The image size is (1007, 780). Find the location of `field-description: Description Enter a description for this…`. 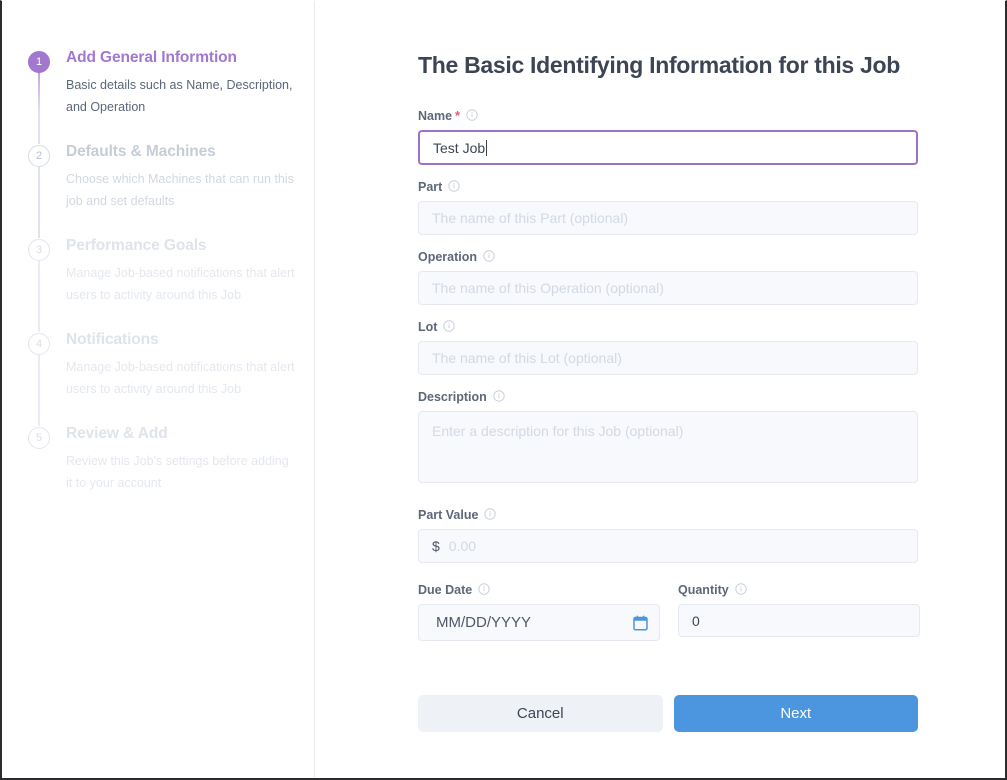

field-description: Description Enter a description for this… is located at coordinates (668, 436).